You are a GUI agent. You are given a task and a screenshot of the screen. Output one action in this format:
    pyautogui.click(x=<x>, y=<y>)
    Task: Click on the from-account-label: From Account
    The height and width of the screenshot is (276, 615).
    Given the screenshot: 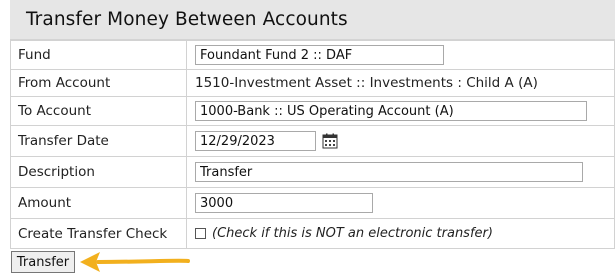 What is the action you would take?
    pyautogui.click(x=98, y=83)
    